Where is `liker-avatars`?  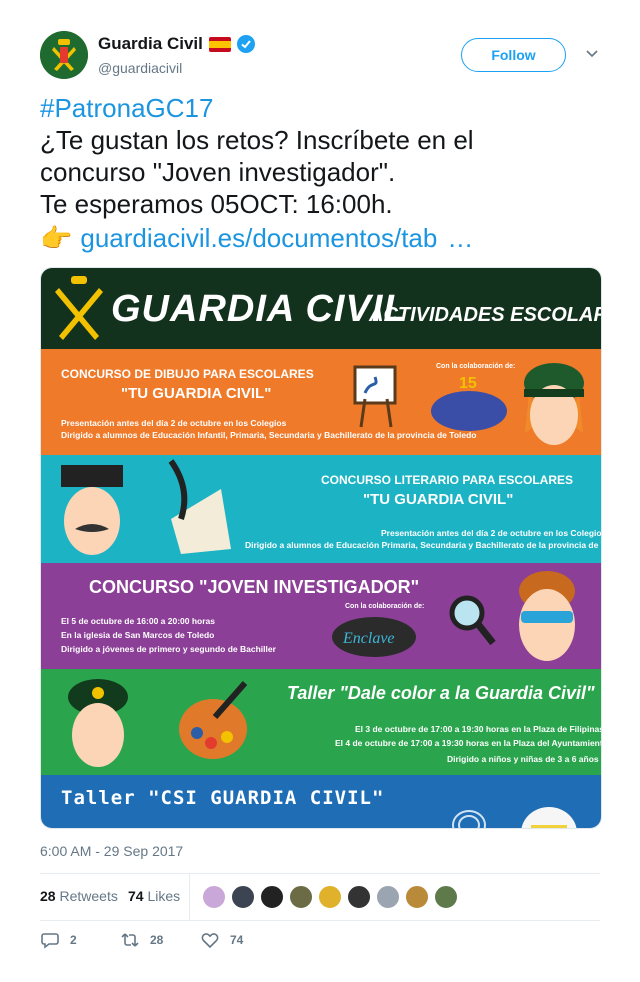
liker-avatars is located at coordinates (330, 897).